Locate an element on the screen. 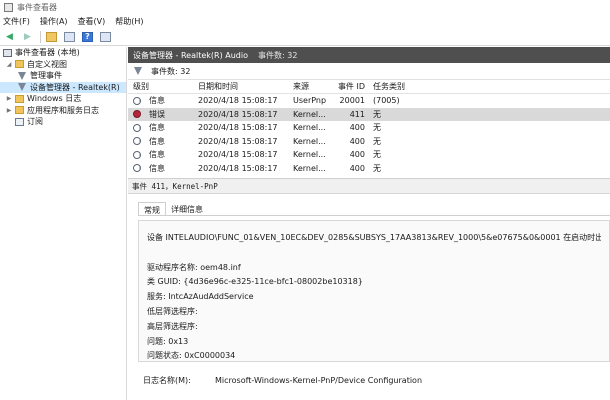 Image resolution: width=610 pixels, height=400 pixels. tree-item-label: 应用程序和服务日志 is located at coordinates (63, 110).